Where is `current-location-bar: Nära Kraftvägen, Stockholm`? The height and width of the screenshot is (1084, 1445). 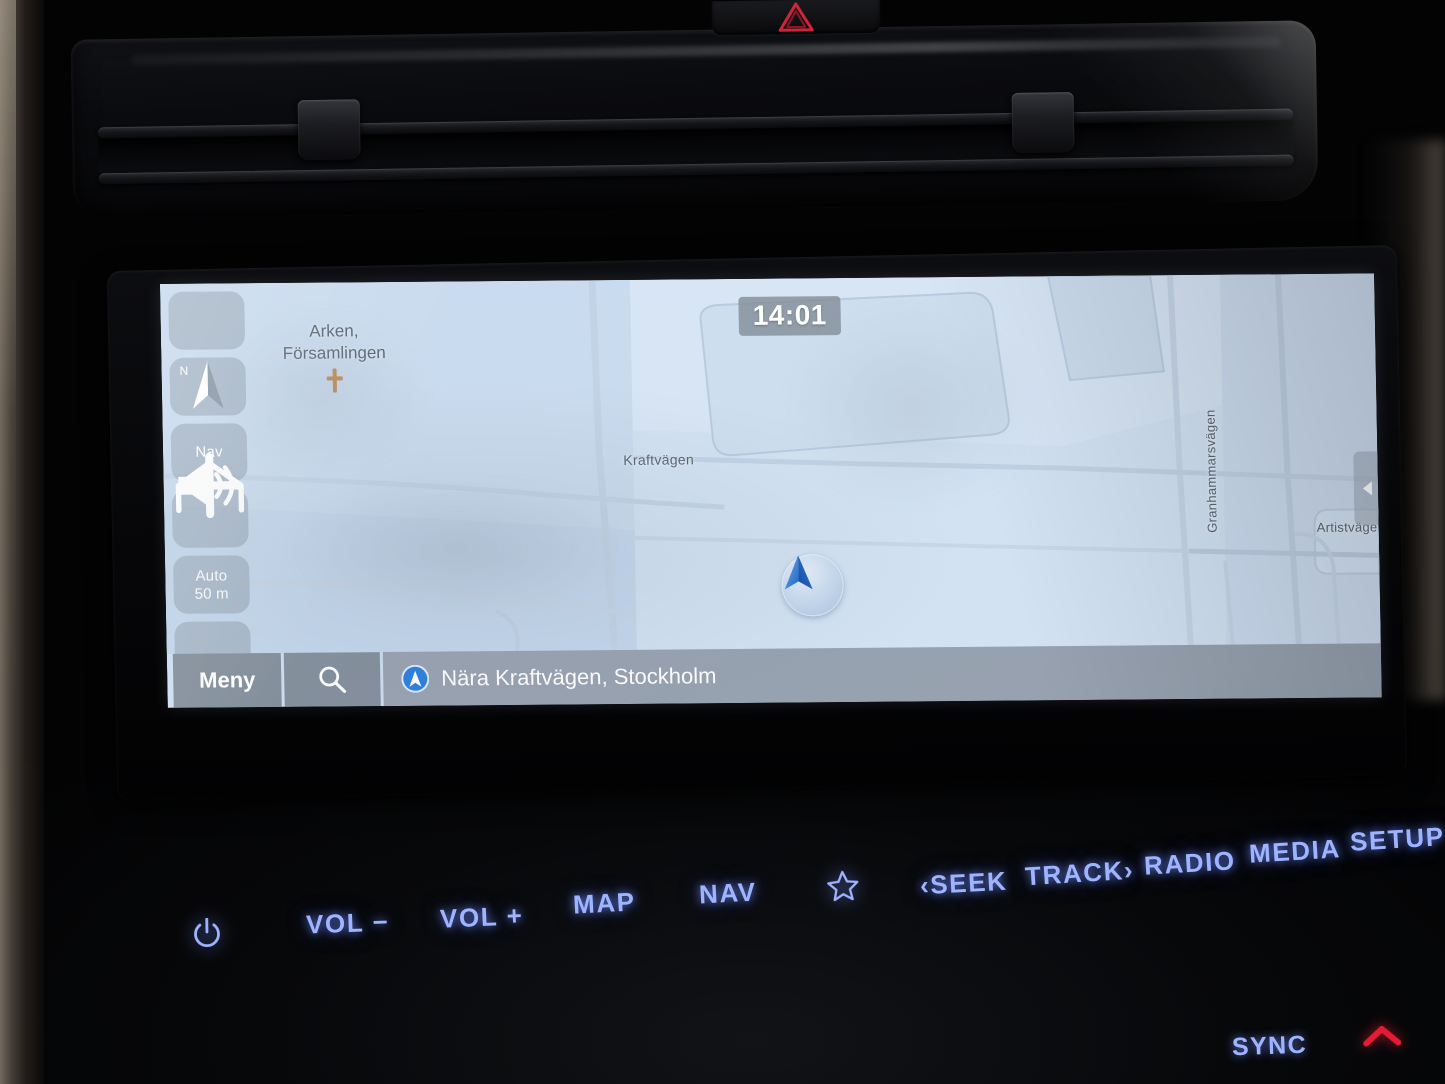
current-location-bar: Nära Kraftvägen, Stockholm is located at coordinates (882, 675).